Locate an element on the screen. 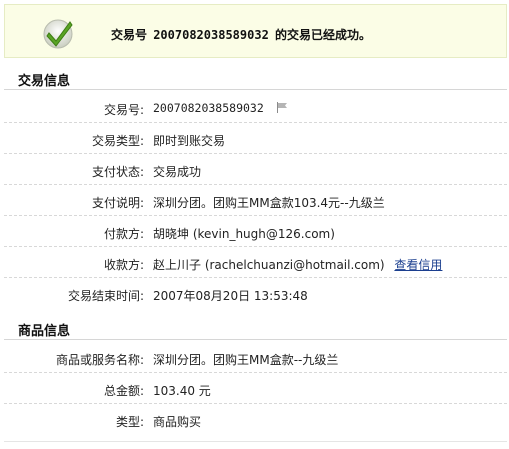  total-amount-row: 总金额: 103.40 元 is located at coordinates (255, 388).